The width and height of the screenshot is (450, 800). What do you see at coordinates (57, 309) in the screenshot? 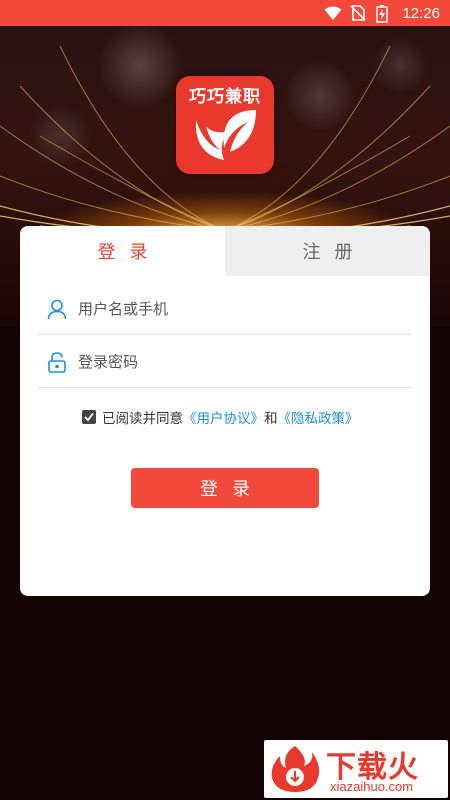
I see `user-icon` at bounding box center [57, 309].